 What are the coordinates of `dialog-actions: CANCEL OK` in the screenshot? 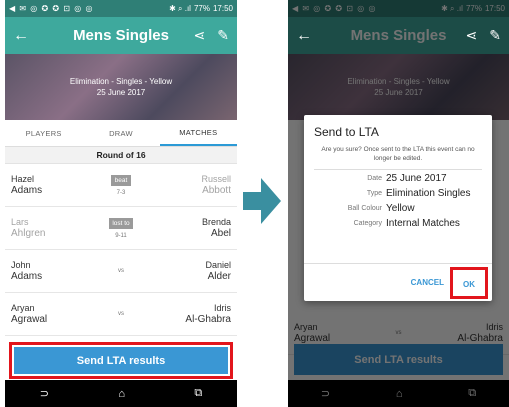 It's located at (398, 282).